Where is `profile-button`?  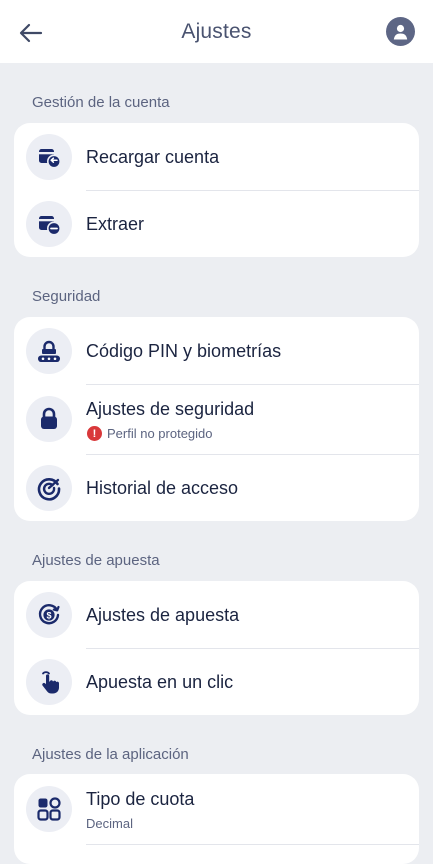 profile-button is located at coordinates (400, 31).